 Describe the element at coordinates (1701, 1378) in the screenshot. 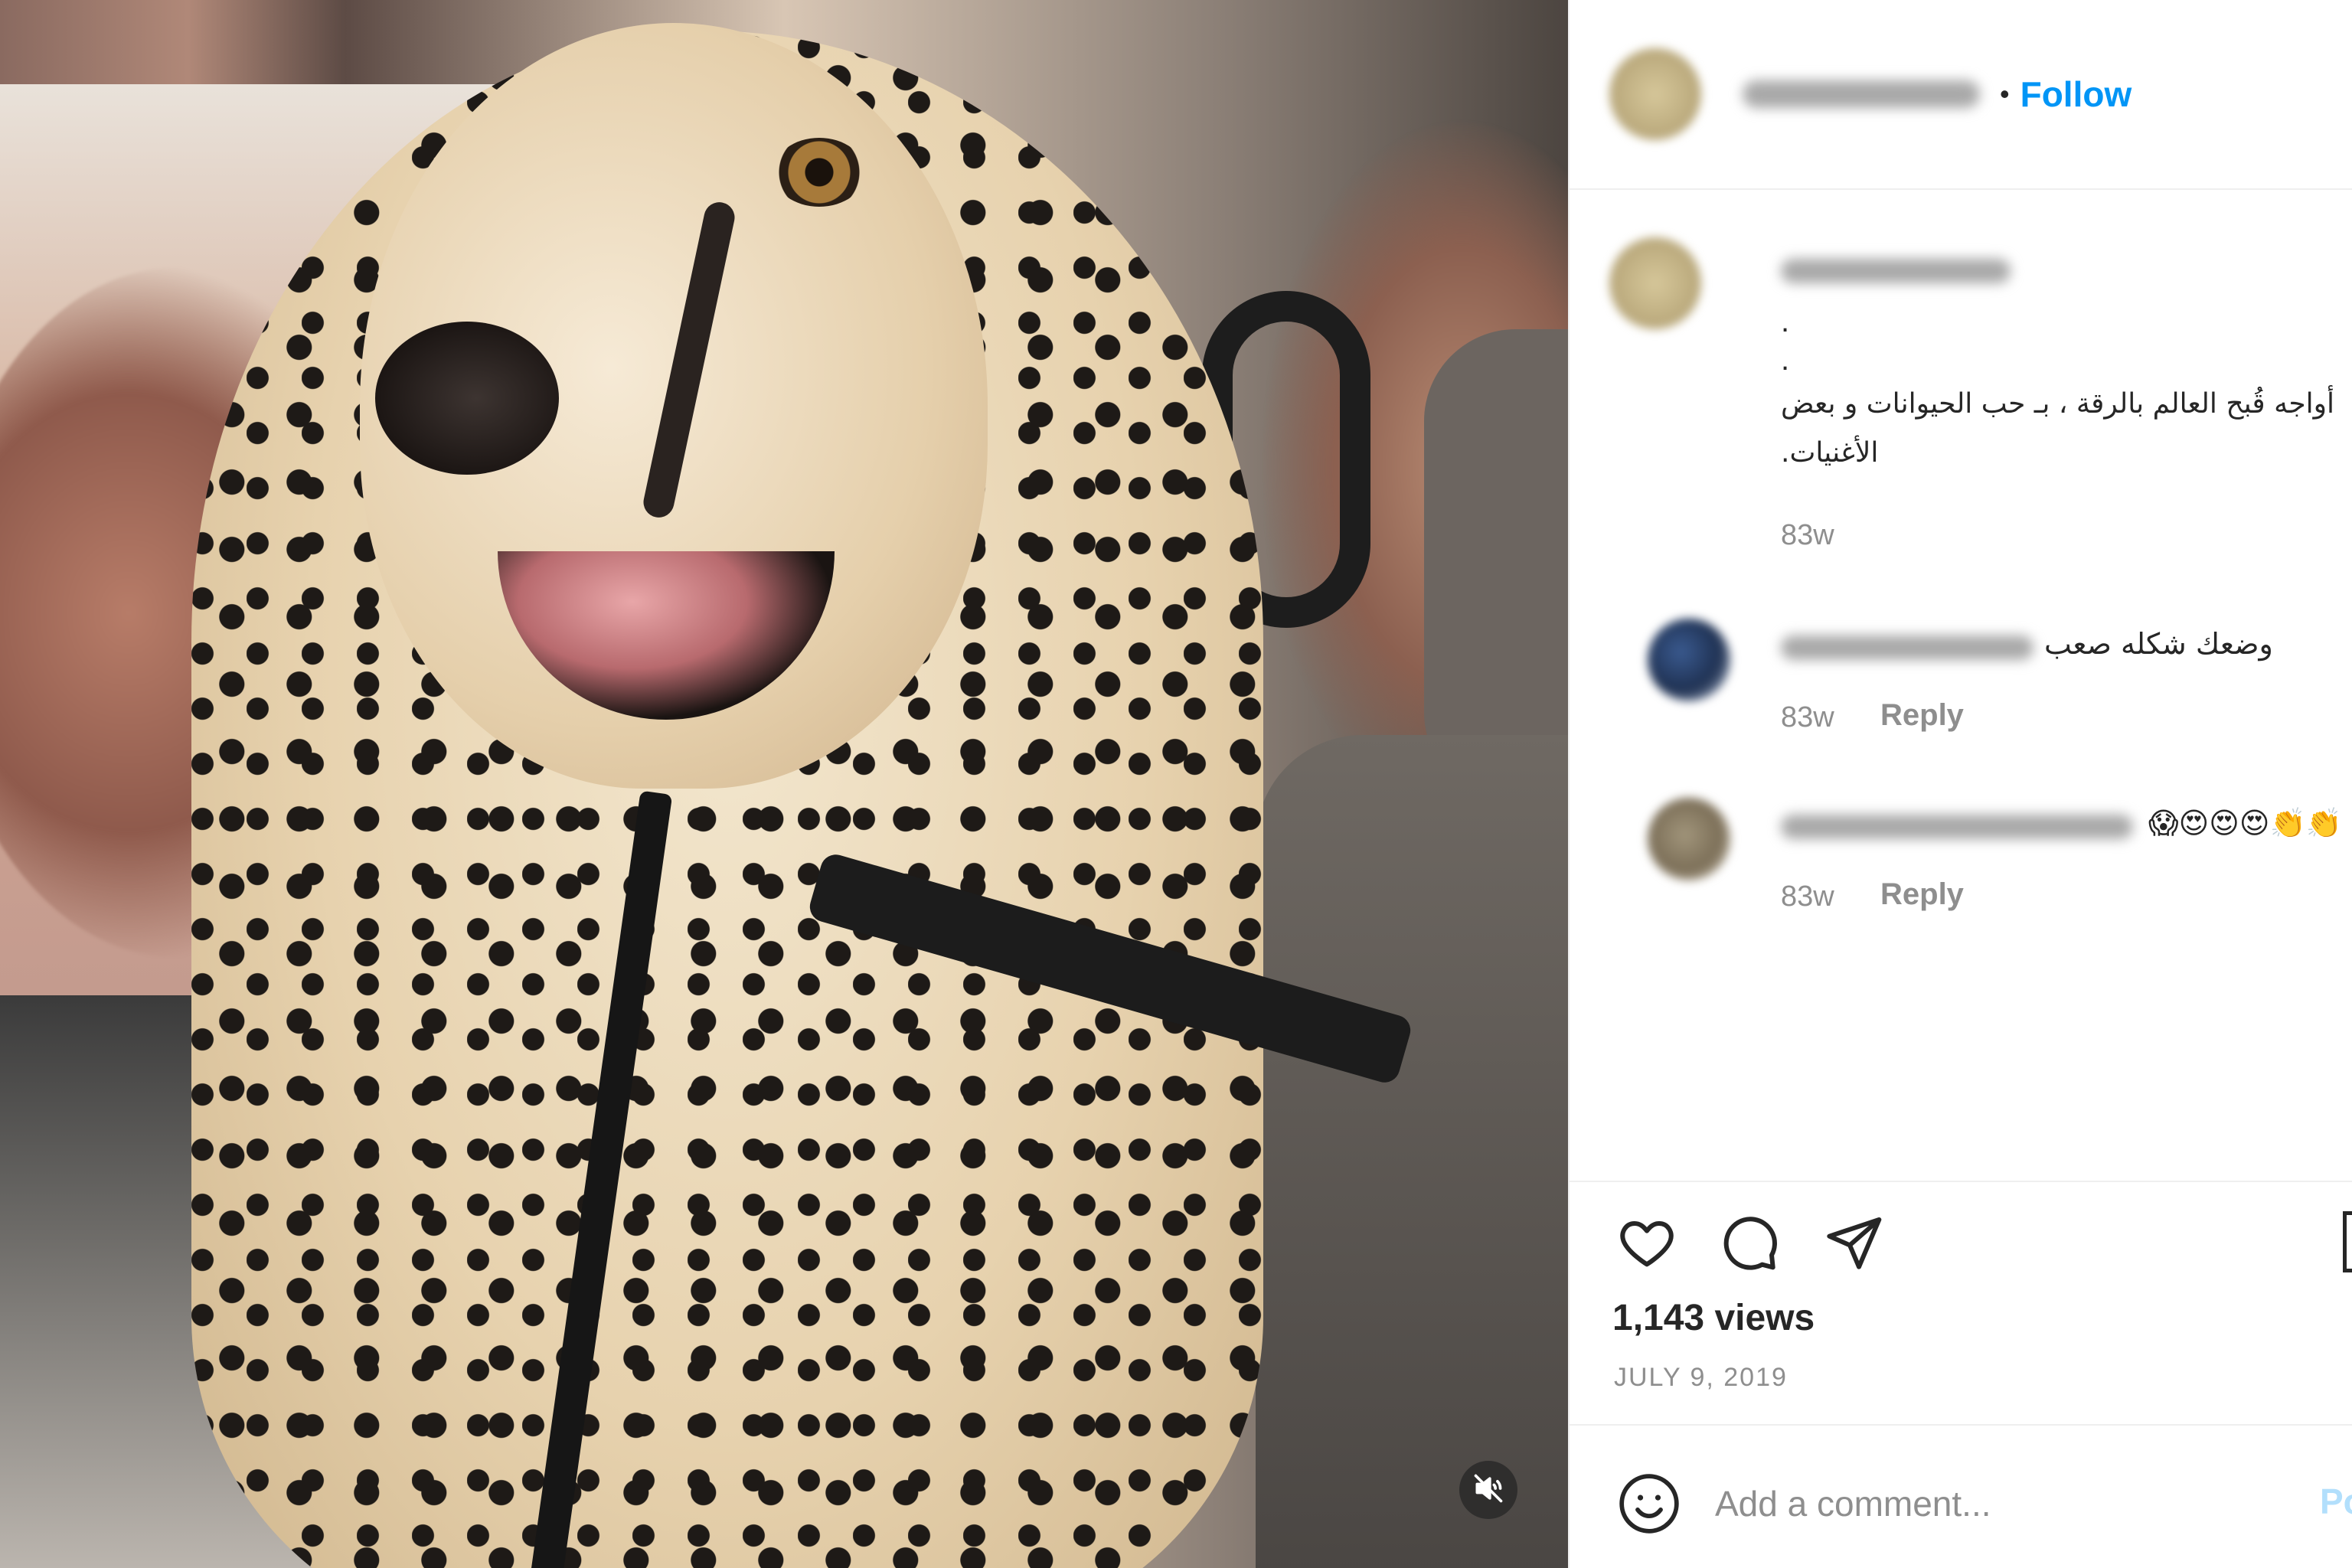

I see `post-date: JULY 9, 2019` at that location.